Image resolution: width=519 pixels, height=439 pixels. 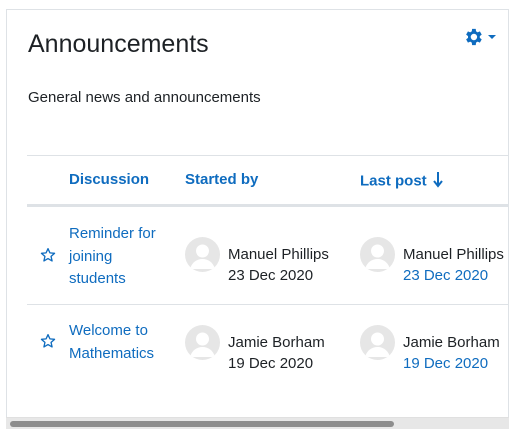 I want to click on started-by-info: Manuel Phillips 23 Dec 2020, so click(x=278, y=265).